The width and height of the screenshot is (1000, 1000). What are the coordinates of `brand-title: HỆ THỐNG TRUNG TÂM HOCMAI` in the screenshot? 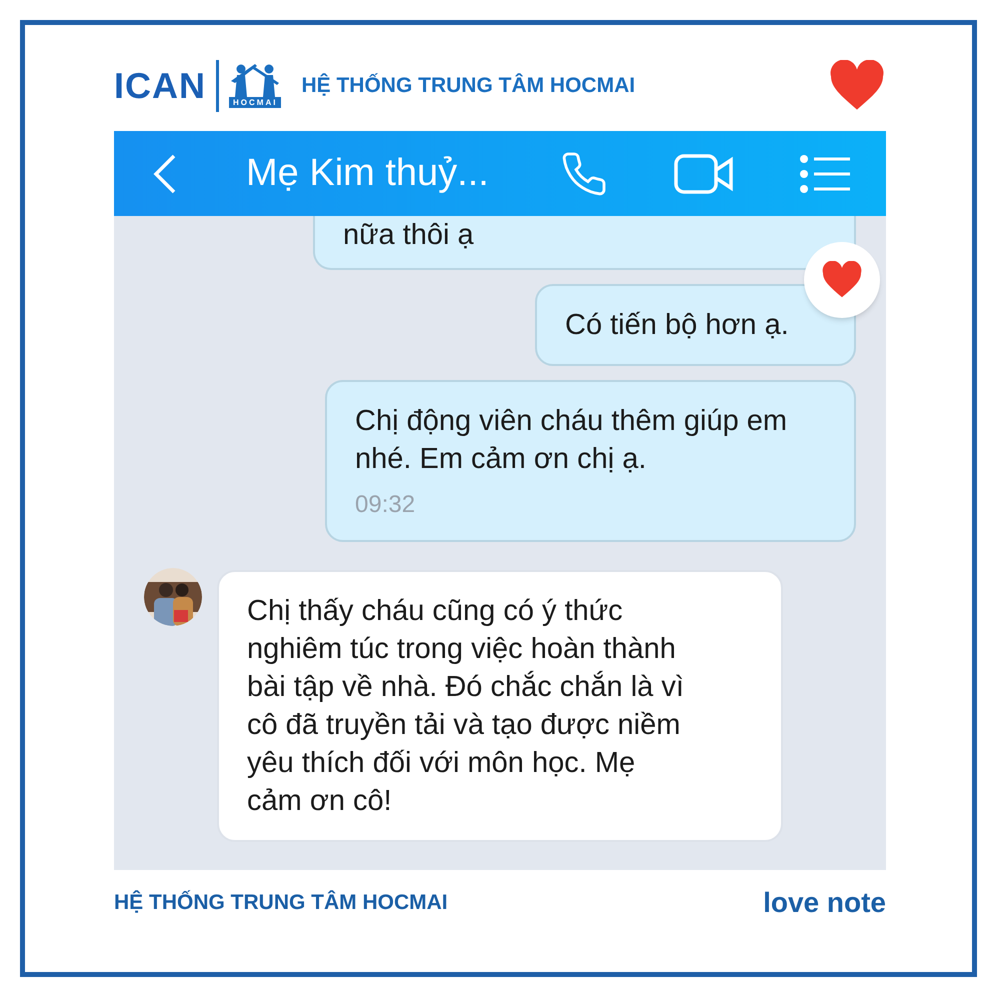 It's located at (468, 85).